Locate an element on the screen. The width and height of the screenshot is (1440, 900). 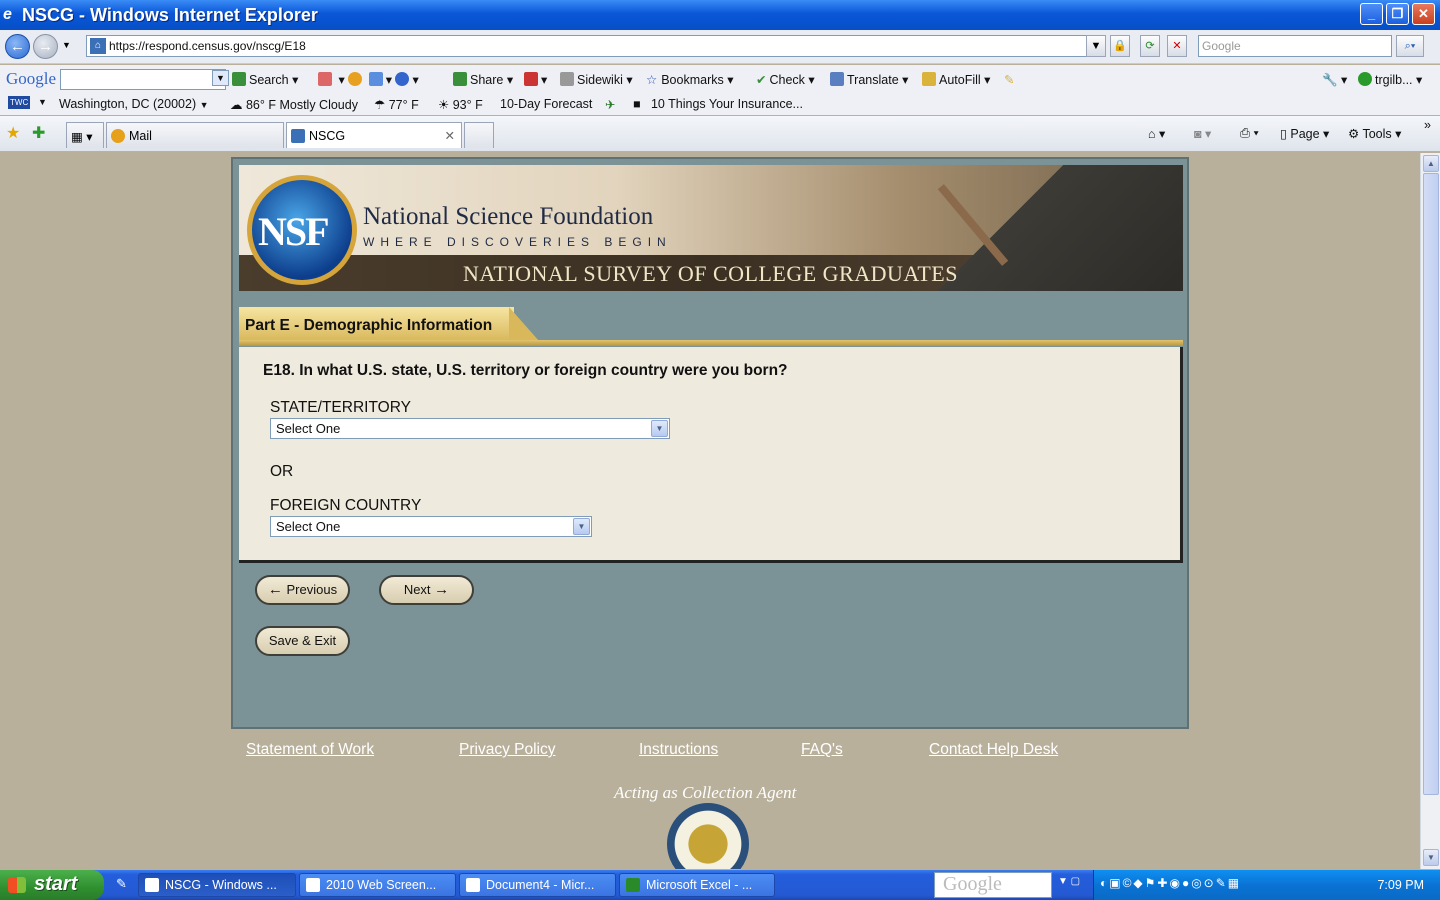
close-button: ✕ is located at coordinates (1423, 14).